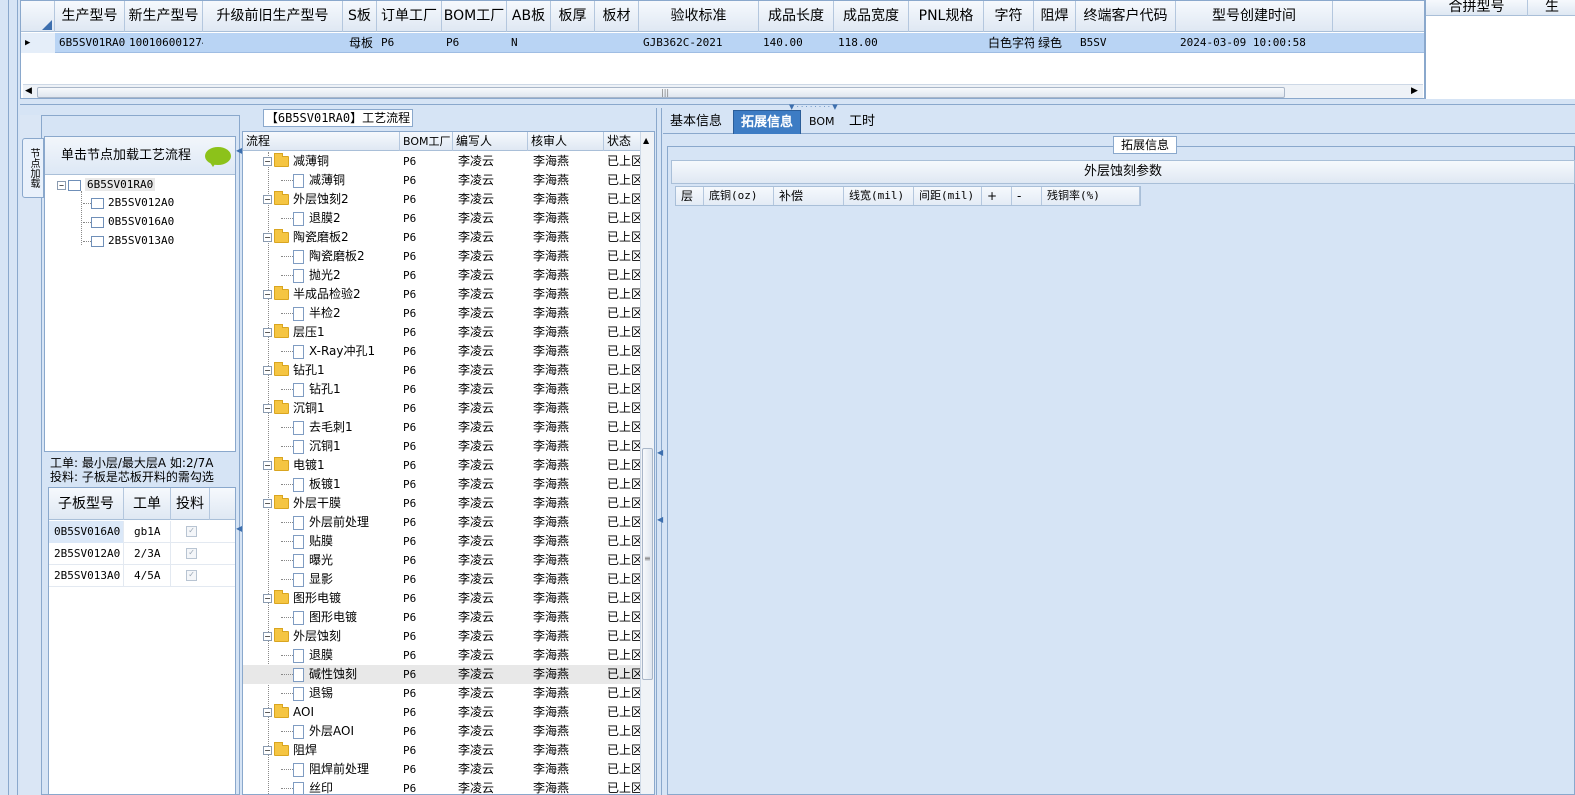  Describe the element at coordinates (948, 196) in the screenshot. I see `col-spacing: 间距(mil)` at that location.